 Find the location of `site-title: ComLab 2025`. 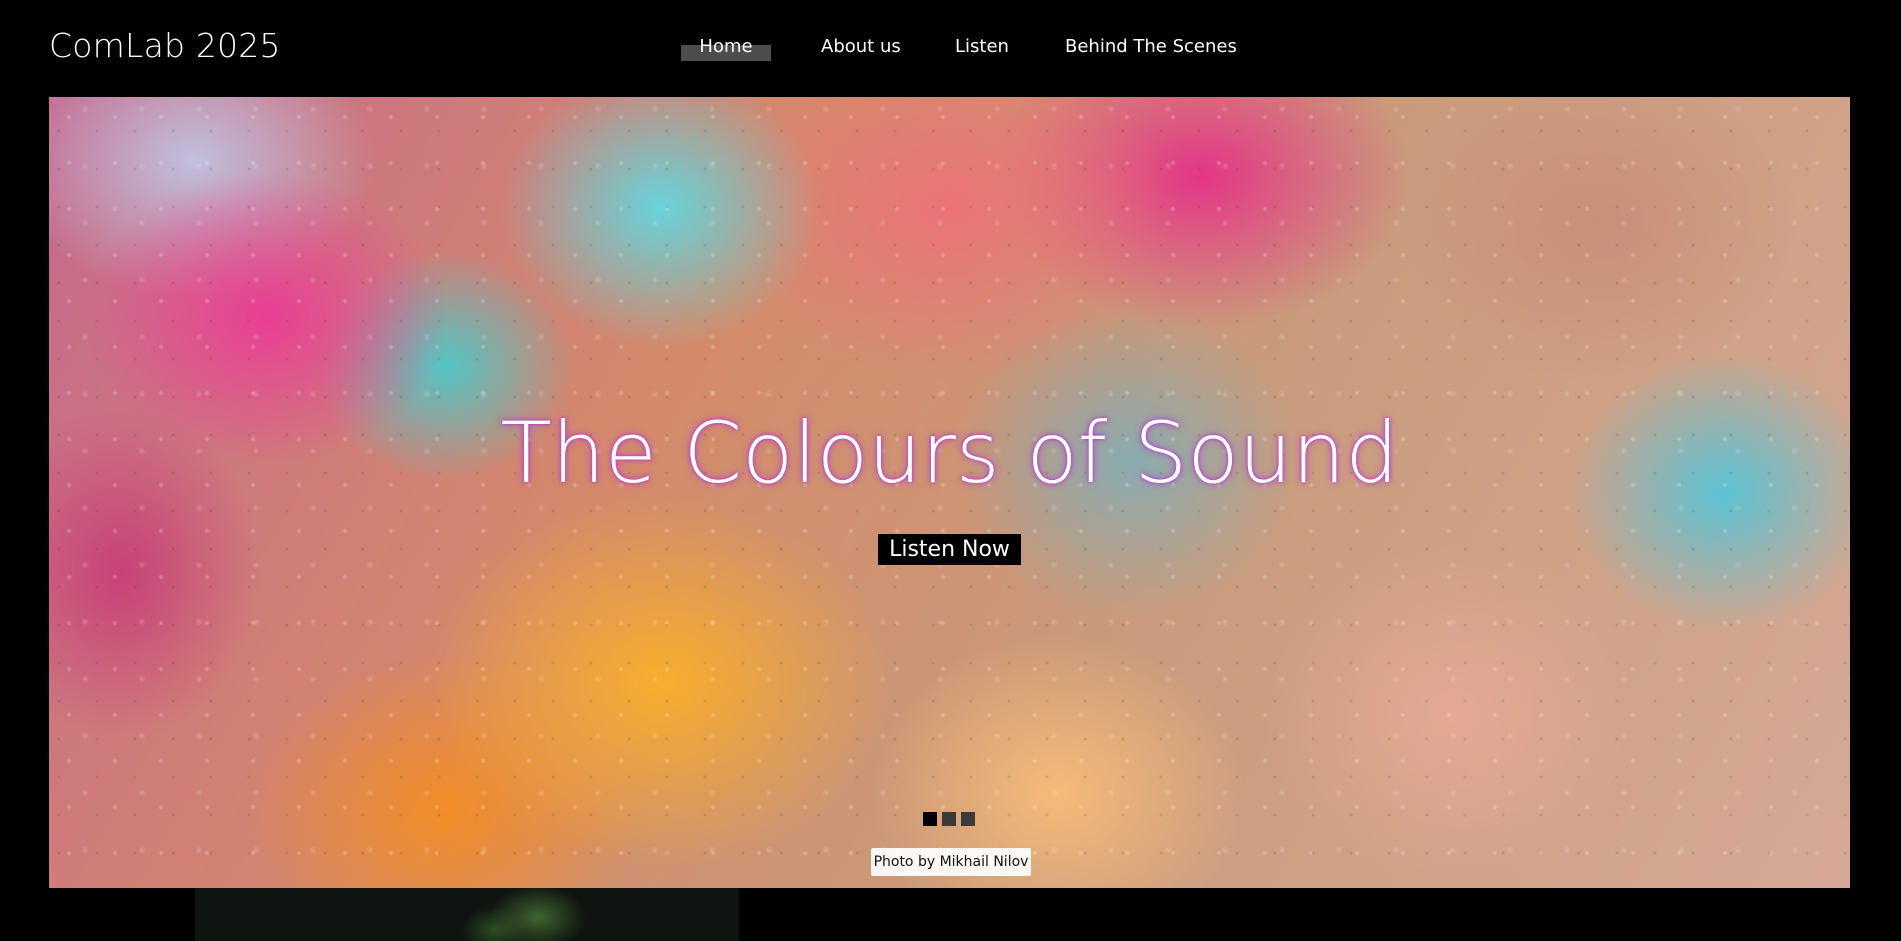

site-title: ComLab 2025 is located at coordinates (165, 46).